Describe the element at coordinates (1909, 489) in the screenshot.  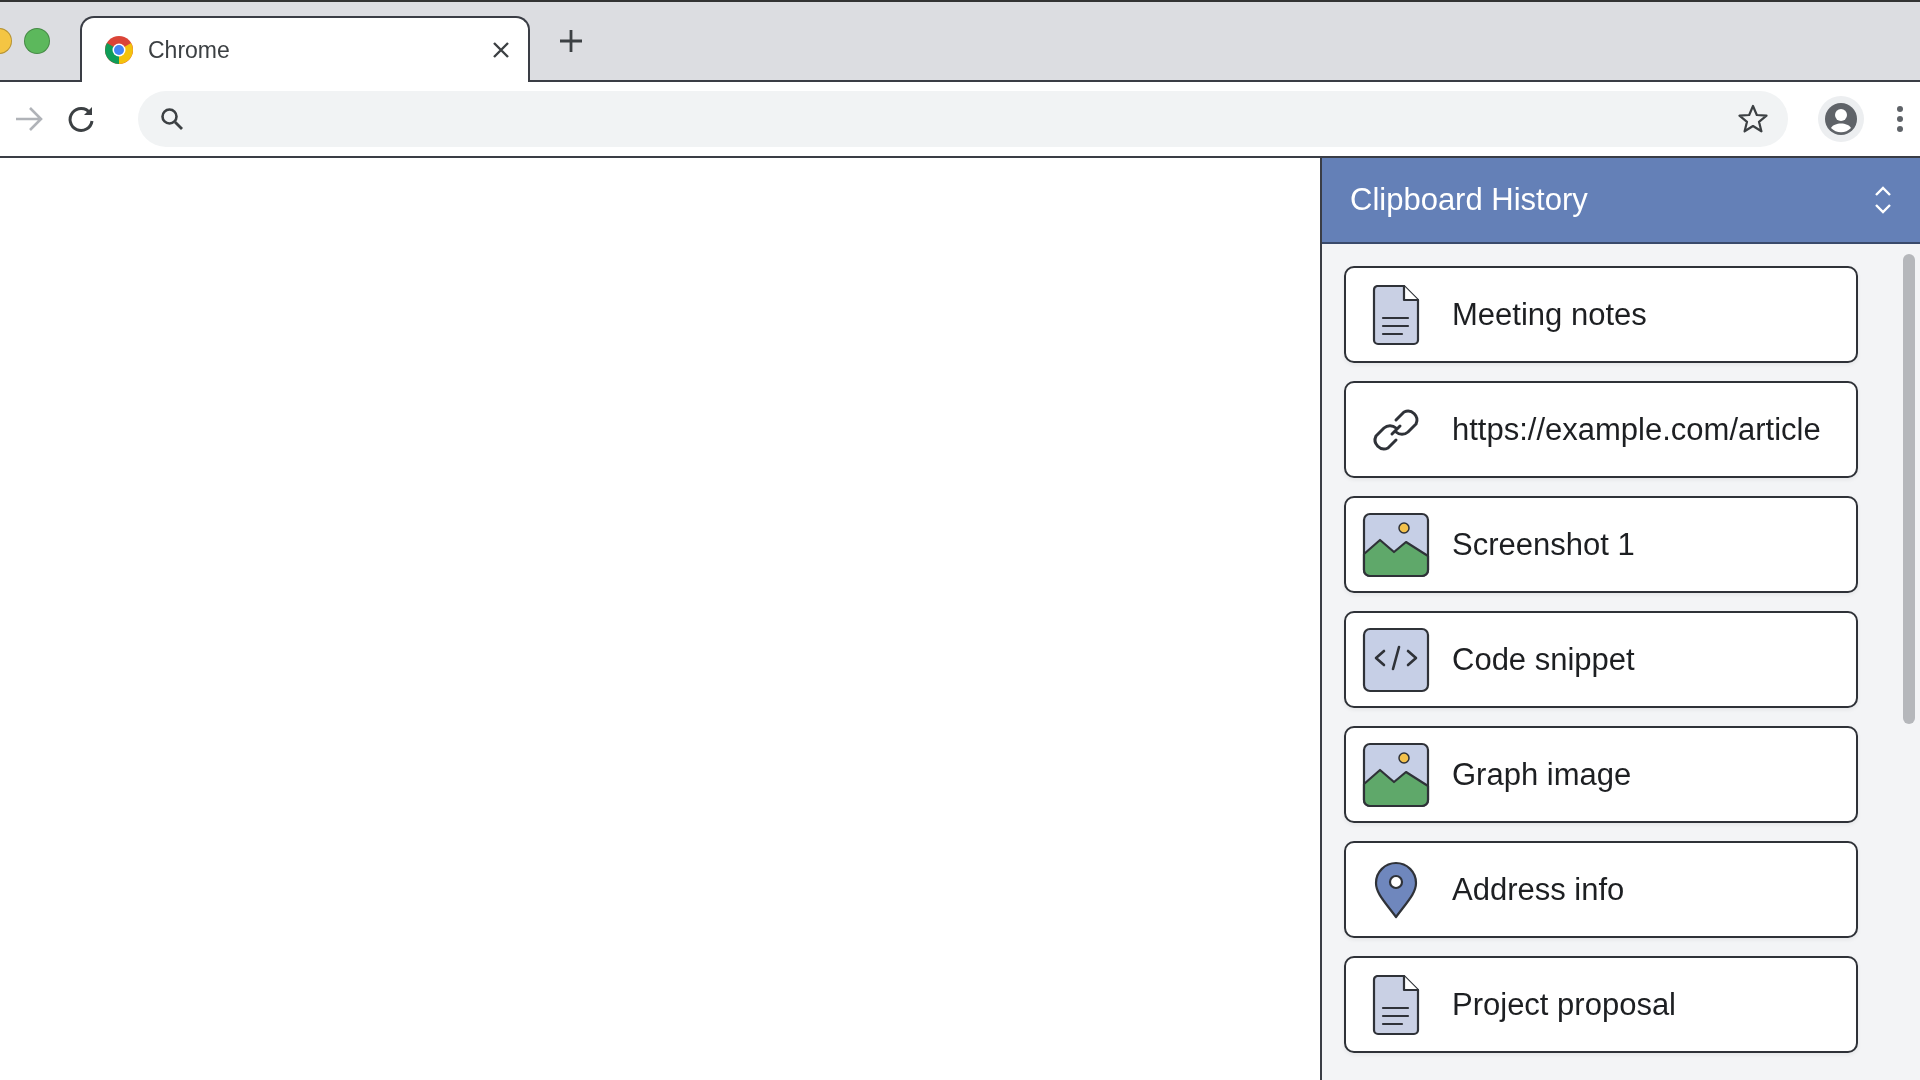
I see `scrollbar-thumb` at that location.